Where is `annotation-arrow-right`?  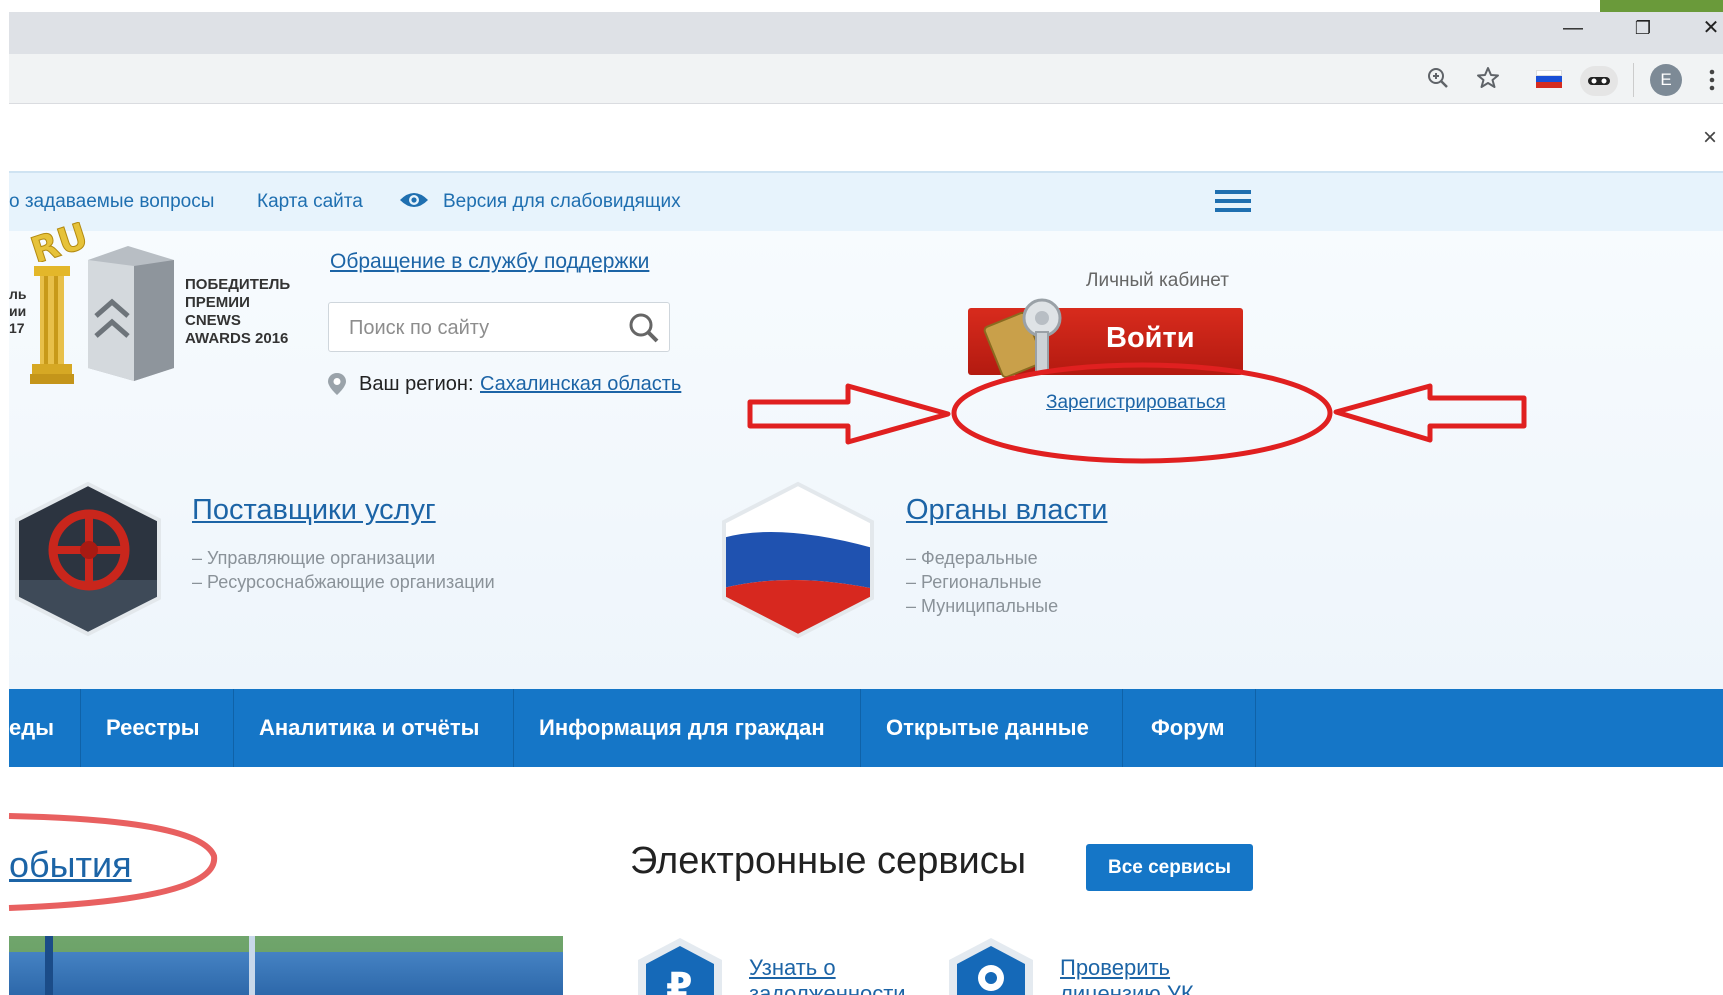 annotation-arrow-right is located at coordinates (1430, 413).